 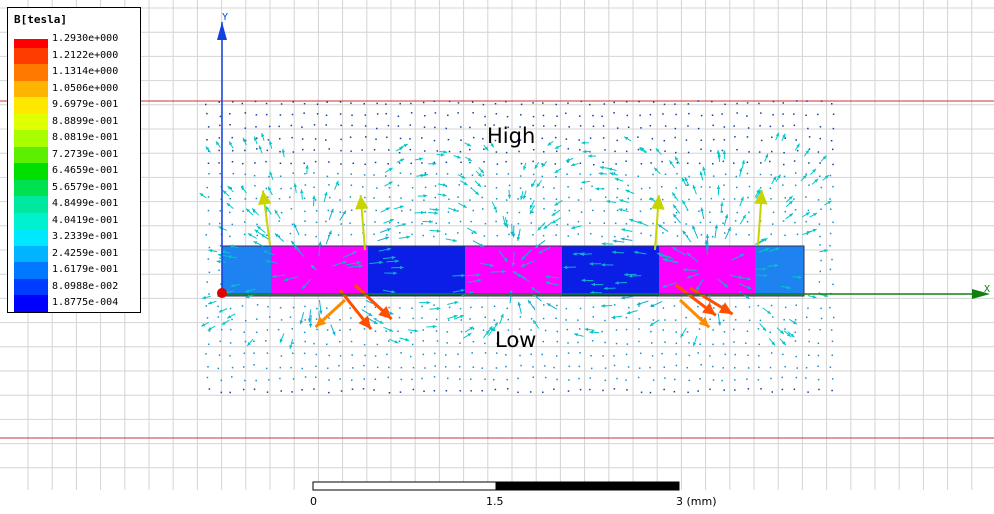 What do you see at coordinates (779, 271) in the screenshot?
I see `magnet-segment-right-end` at bounding box center [779, 271].